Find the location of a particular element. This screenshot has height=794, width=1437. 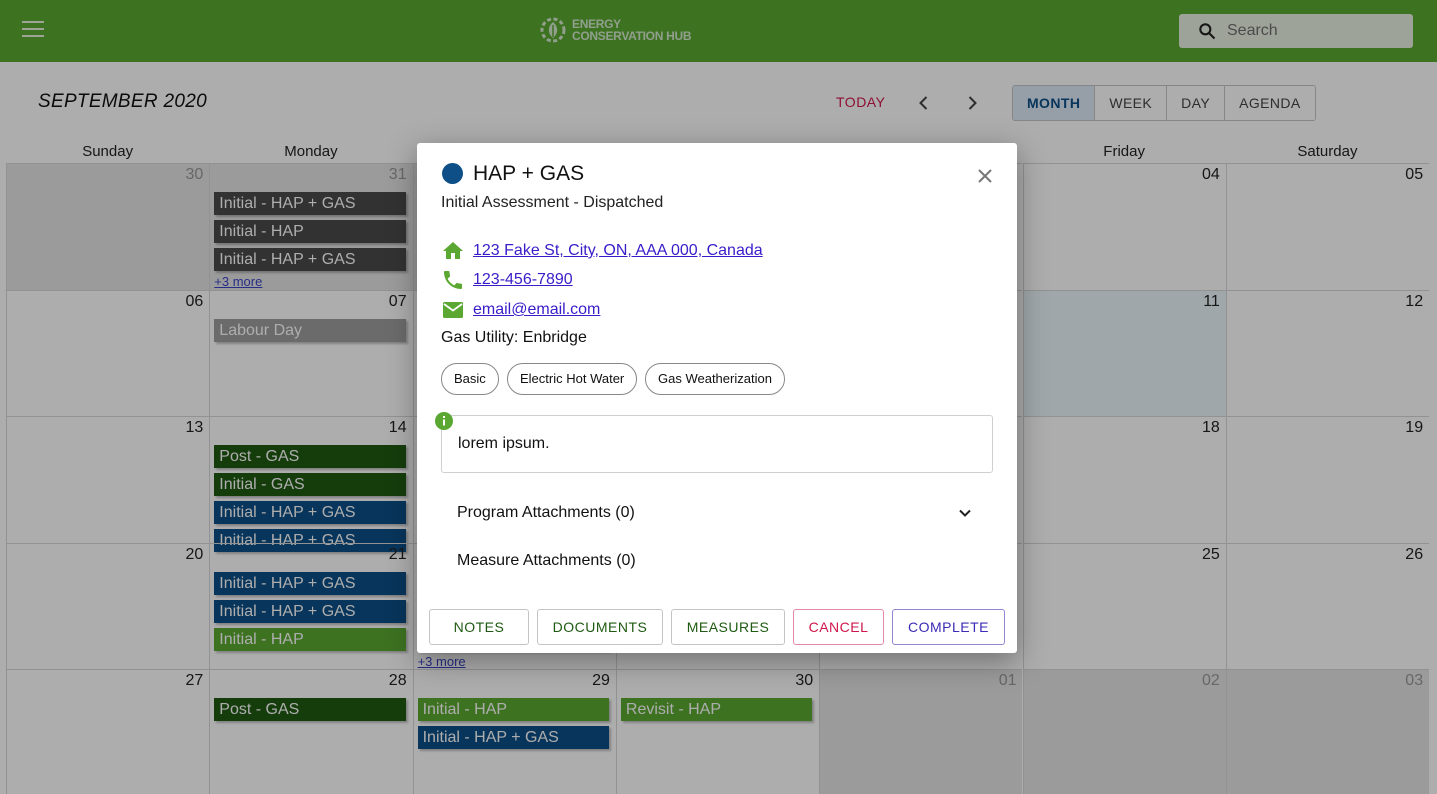

chevron-down-icon is located at coordinates (965, 513).